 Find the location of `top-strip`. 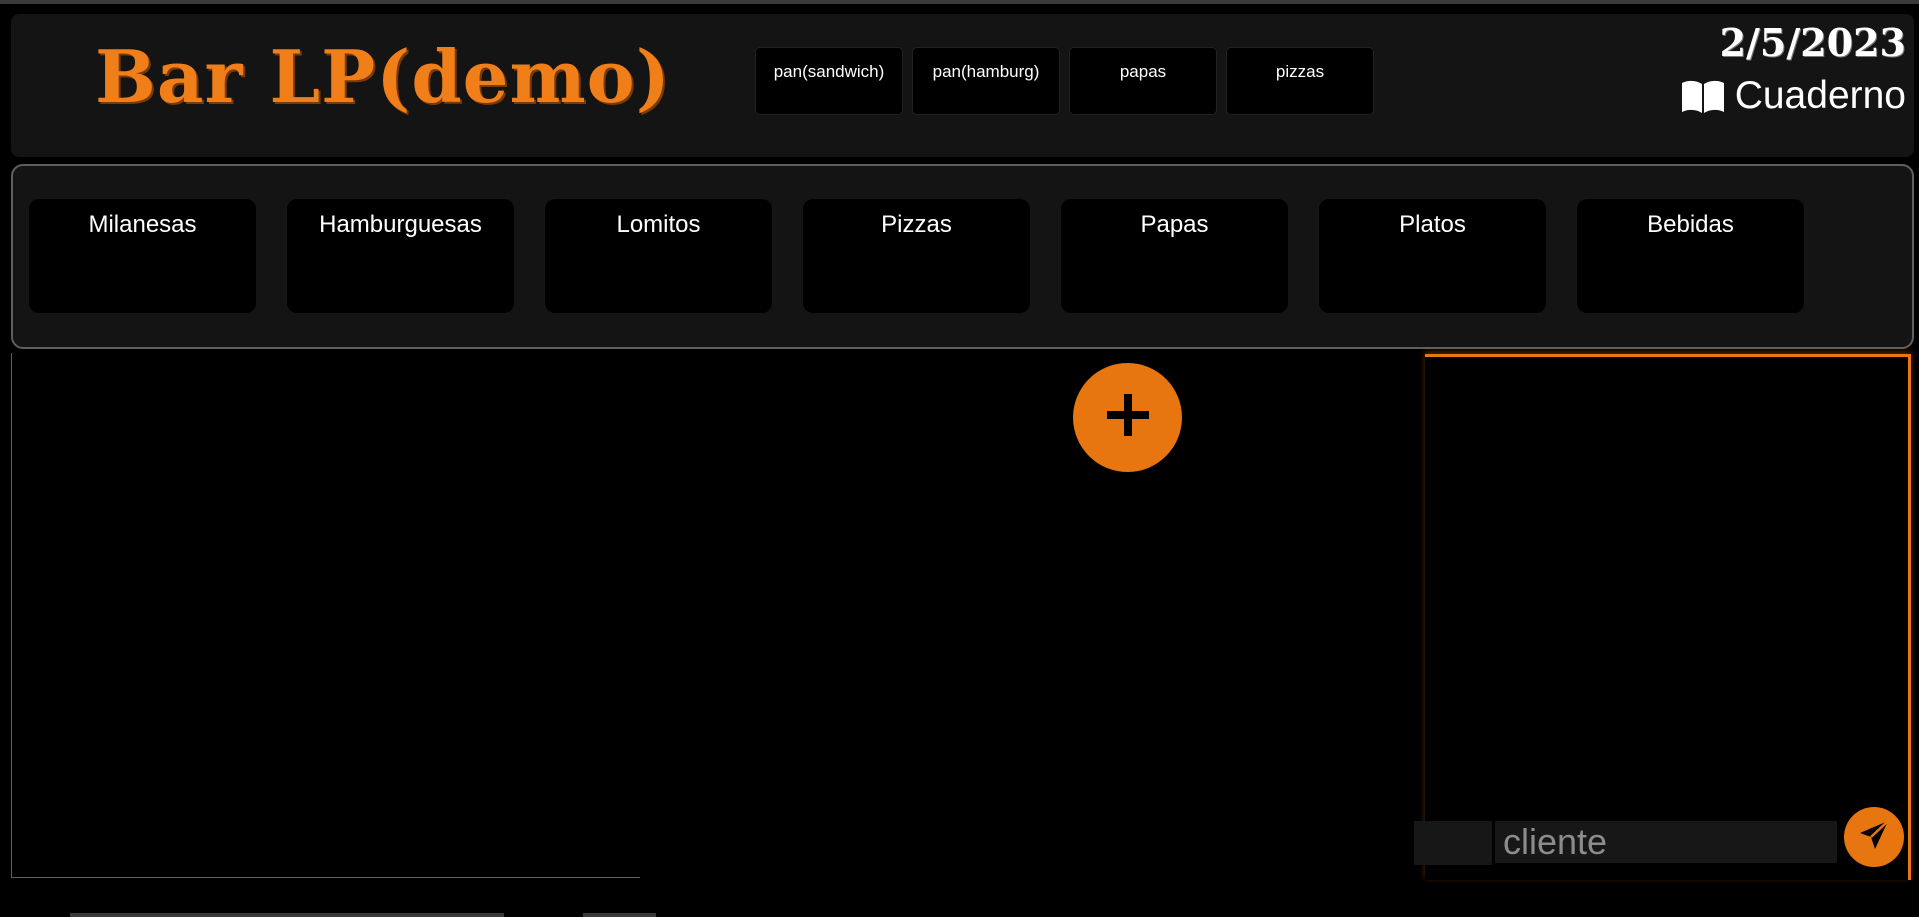

top-strip is located at coordinates (959, 2).